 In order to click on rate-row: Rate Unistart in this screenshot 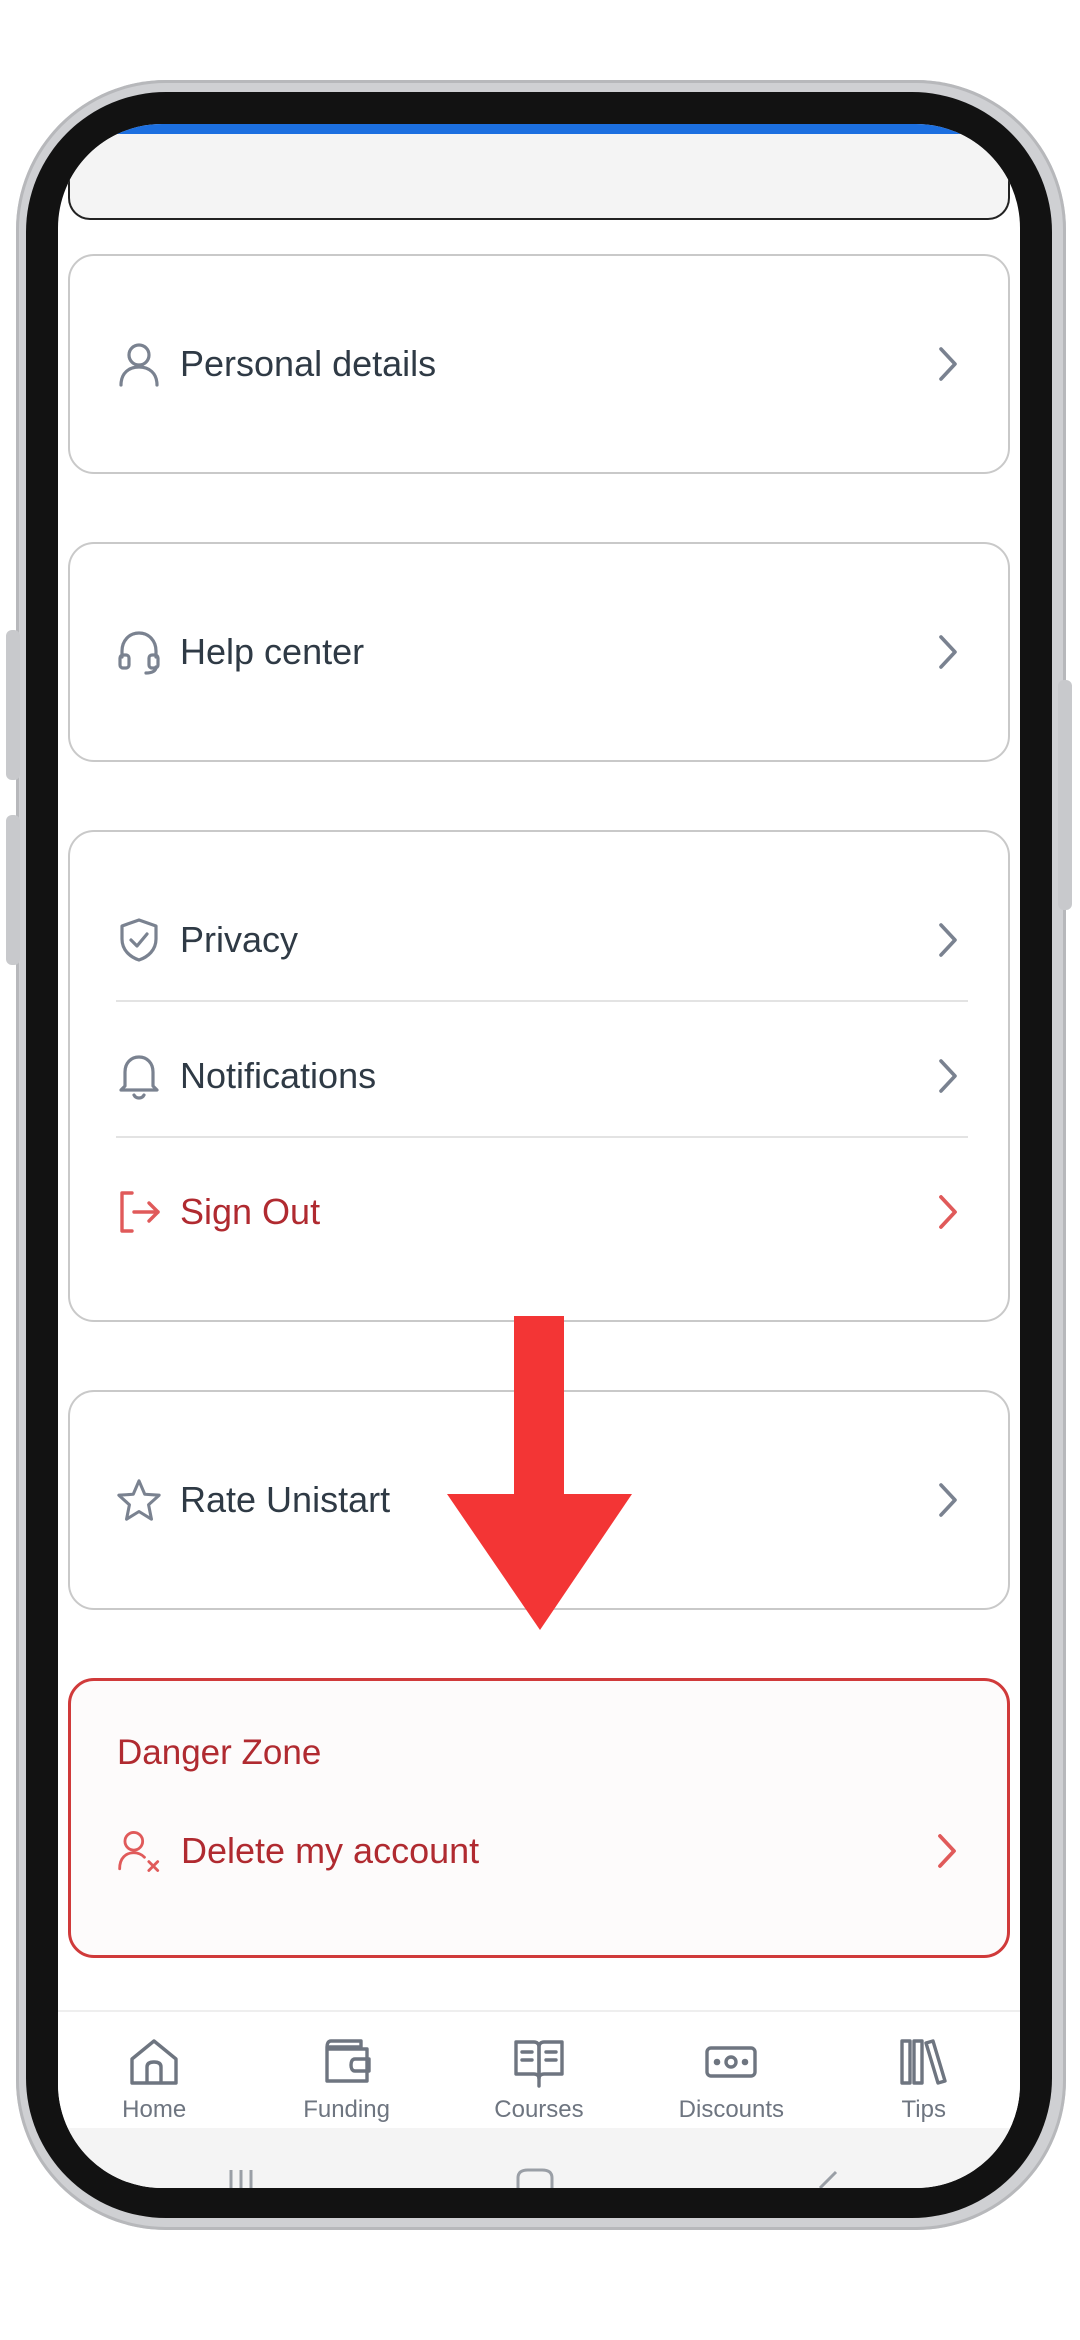, I will do `click(542, 1500)`.